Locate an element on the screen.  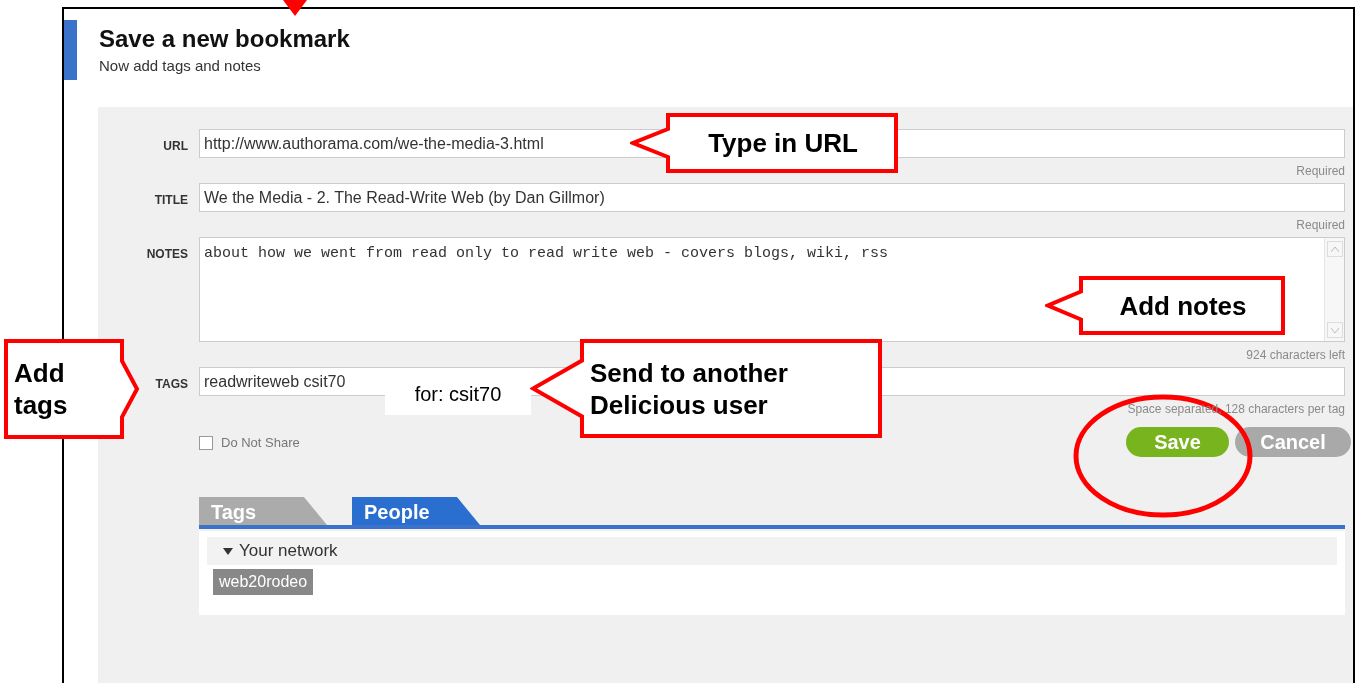
callout-text: Type in URL is located at coordinates (783, 143).